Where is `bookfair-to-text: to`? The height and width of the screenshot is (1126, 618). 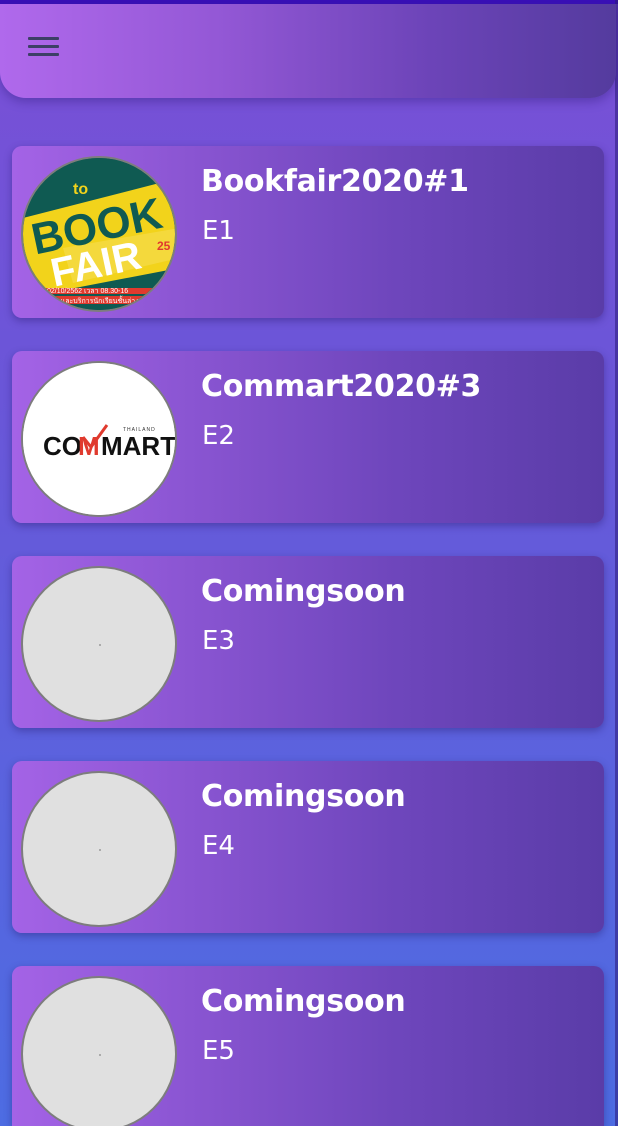 bookfair-to-text: to is located at coordinates (80, 189).